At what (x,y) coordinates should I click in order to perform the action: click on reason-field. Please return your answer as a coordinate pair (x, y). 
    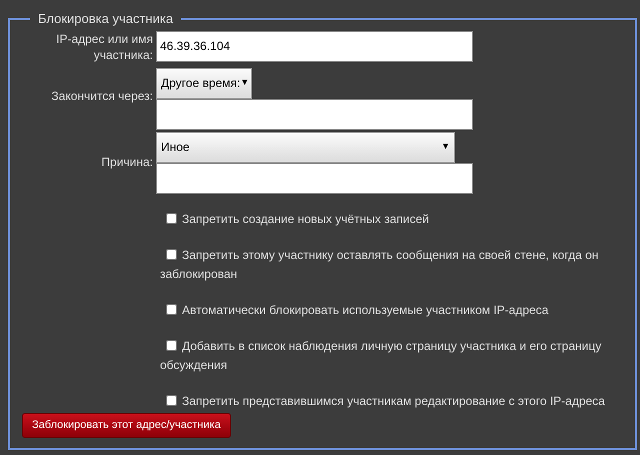
    Looking at the image, I should click on (314, 178).